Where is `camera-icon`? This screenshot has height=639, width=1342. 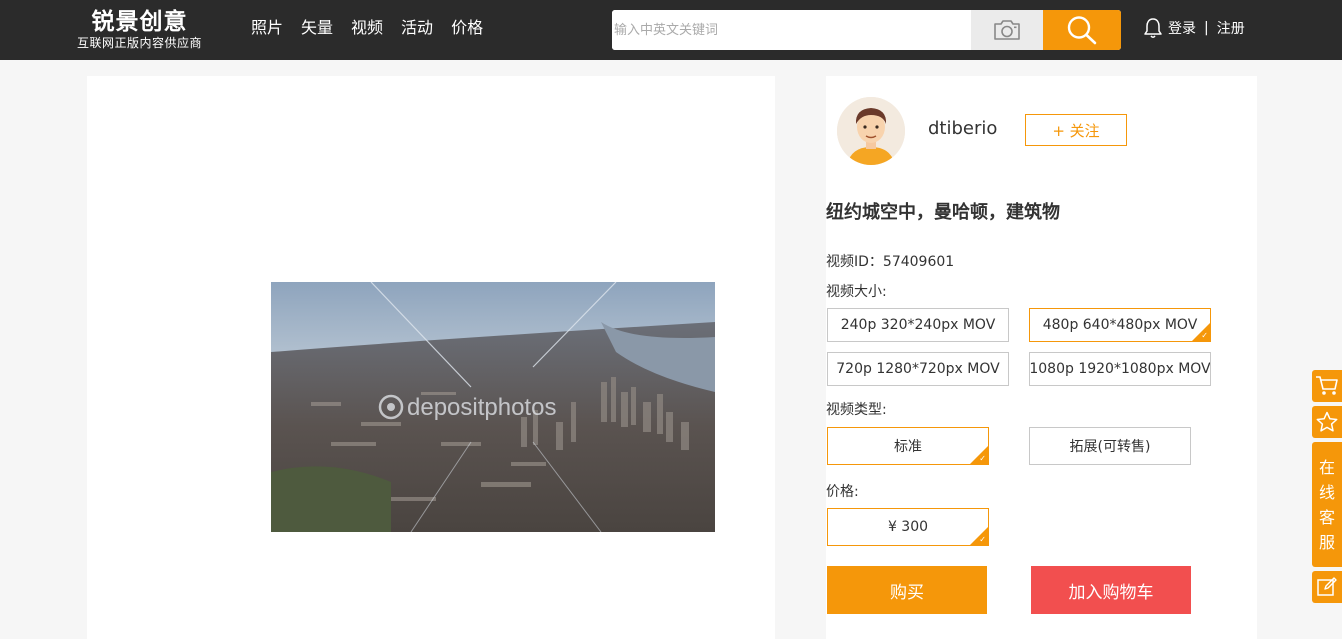 camera-icon is located at coordinates (1007, 30).